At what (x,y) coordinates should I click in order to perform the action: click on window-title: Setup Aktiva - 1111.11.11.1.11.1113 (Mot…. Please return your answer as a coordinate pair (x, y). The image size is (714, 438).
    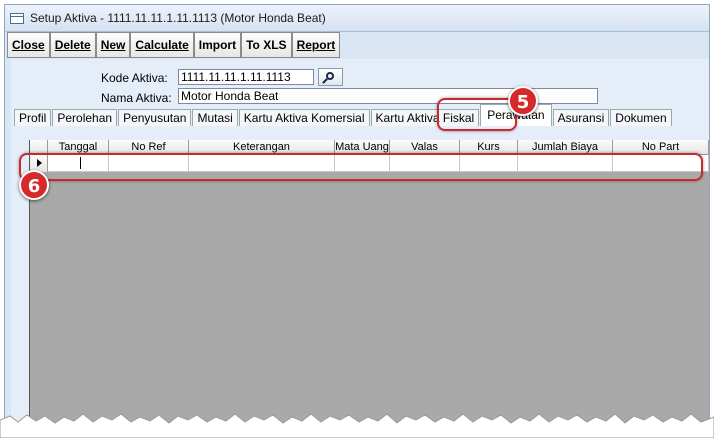
    Looking at the image, I should click on (178, 18).